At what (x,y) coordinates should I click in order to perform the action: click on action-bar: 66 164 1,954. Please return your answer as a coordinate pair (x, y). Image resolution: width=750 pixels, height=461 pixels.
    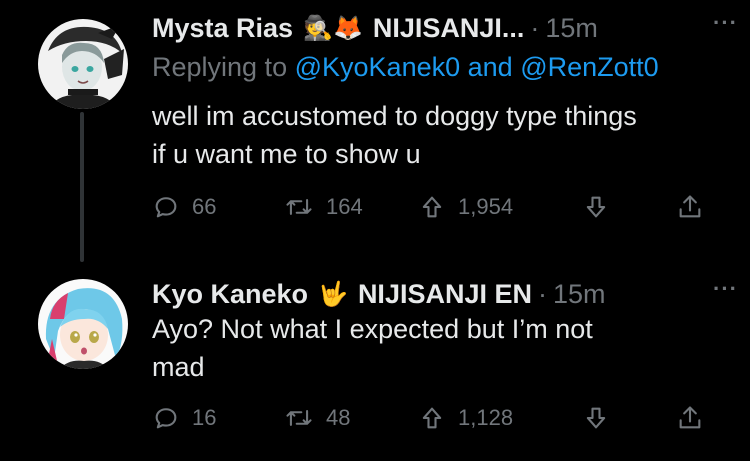
    Looking at the image, I should click on (432, 207).